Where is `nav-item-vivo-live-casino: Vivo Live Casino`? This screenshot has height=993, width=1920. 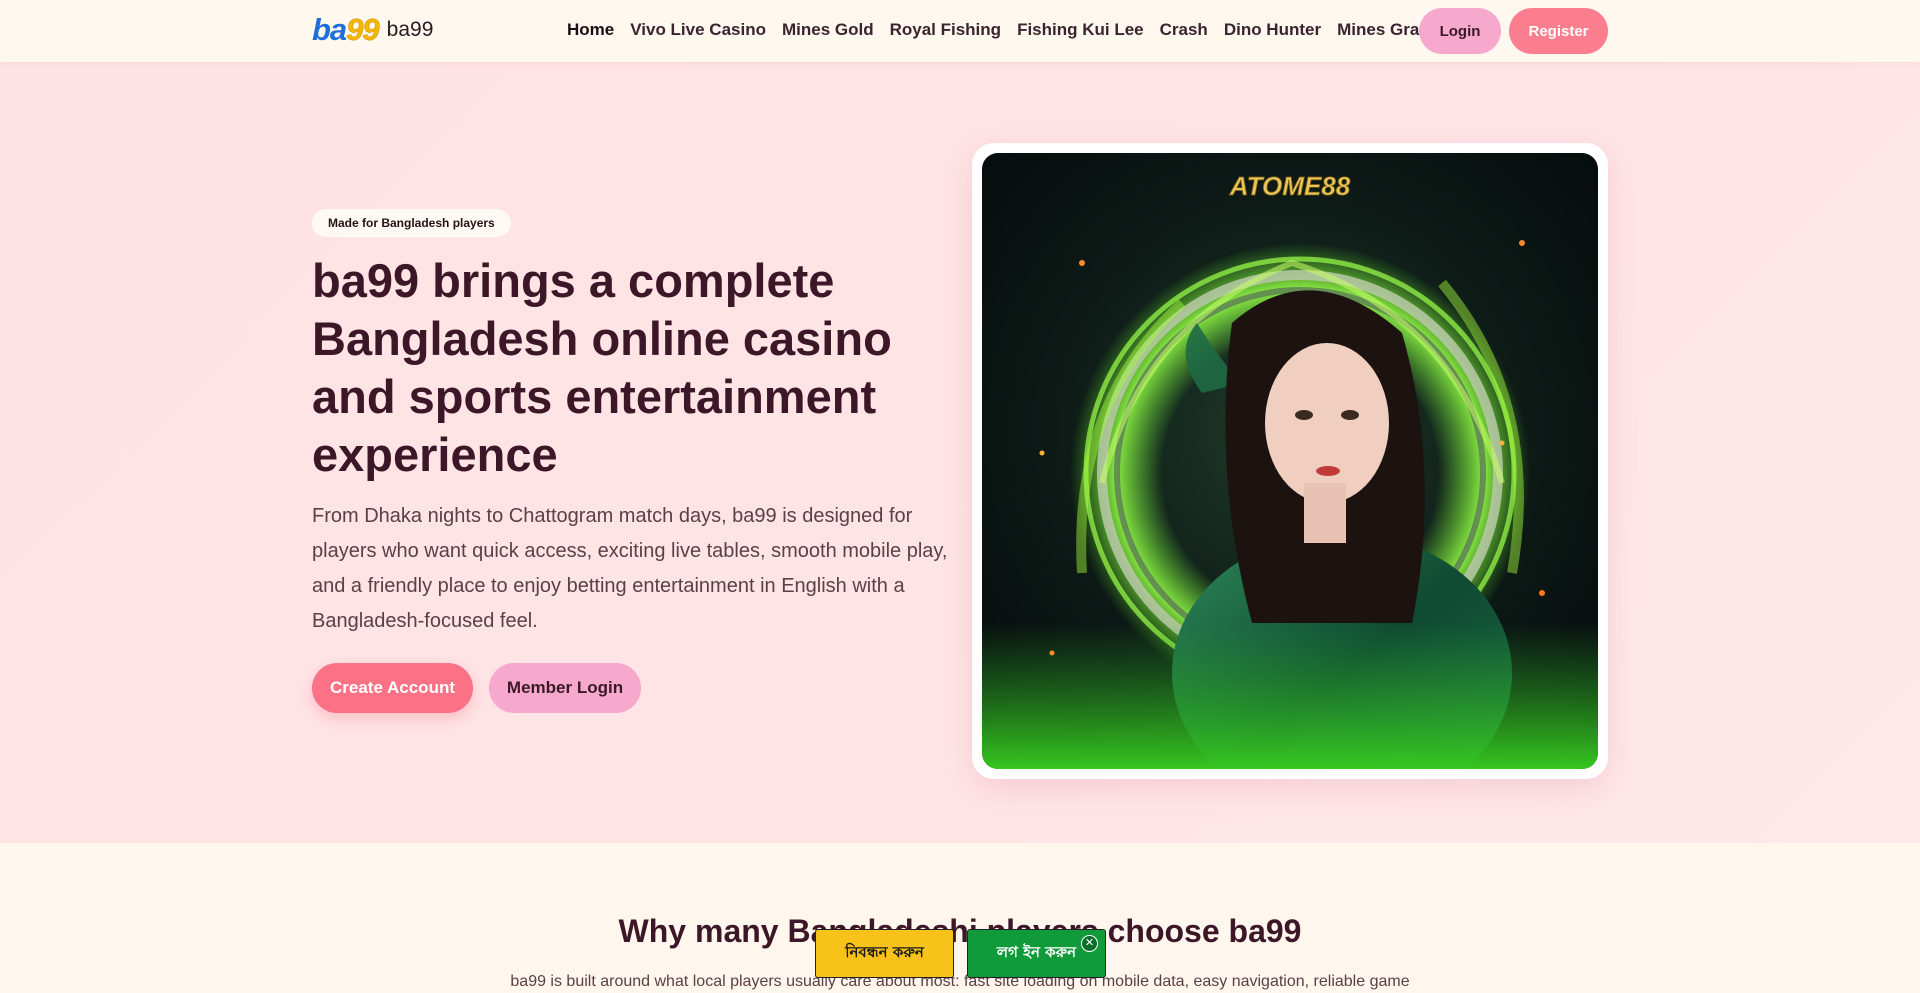
nav-item-vivo-live-casino: Vivo Live Casino is located at coordinates (698, 30).